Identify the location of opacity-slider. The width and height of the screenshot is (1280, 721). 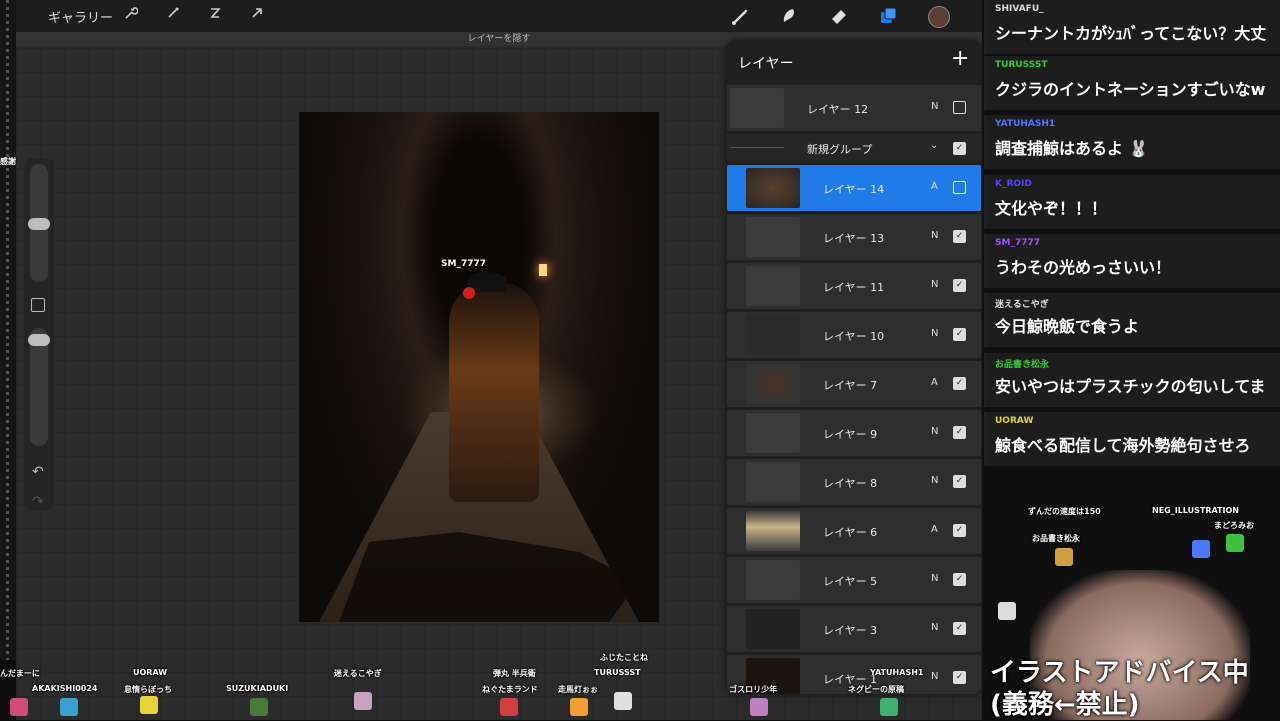
(39, 387).